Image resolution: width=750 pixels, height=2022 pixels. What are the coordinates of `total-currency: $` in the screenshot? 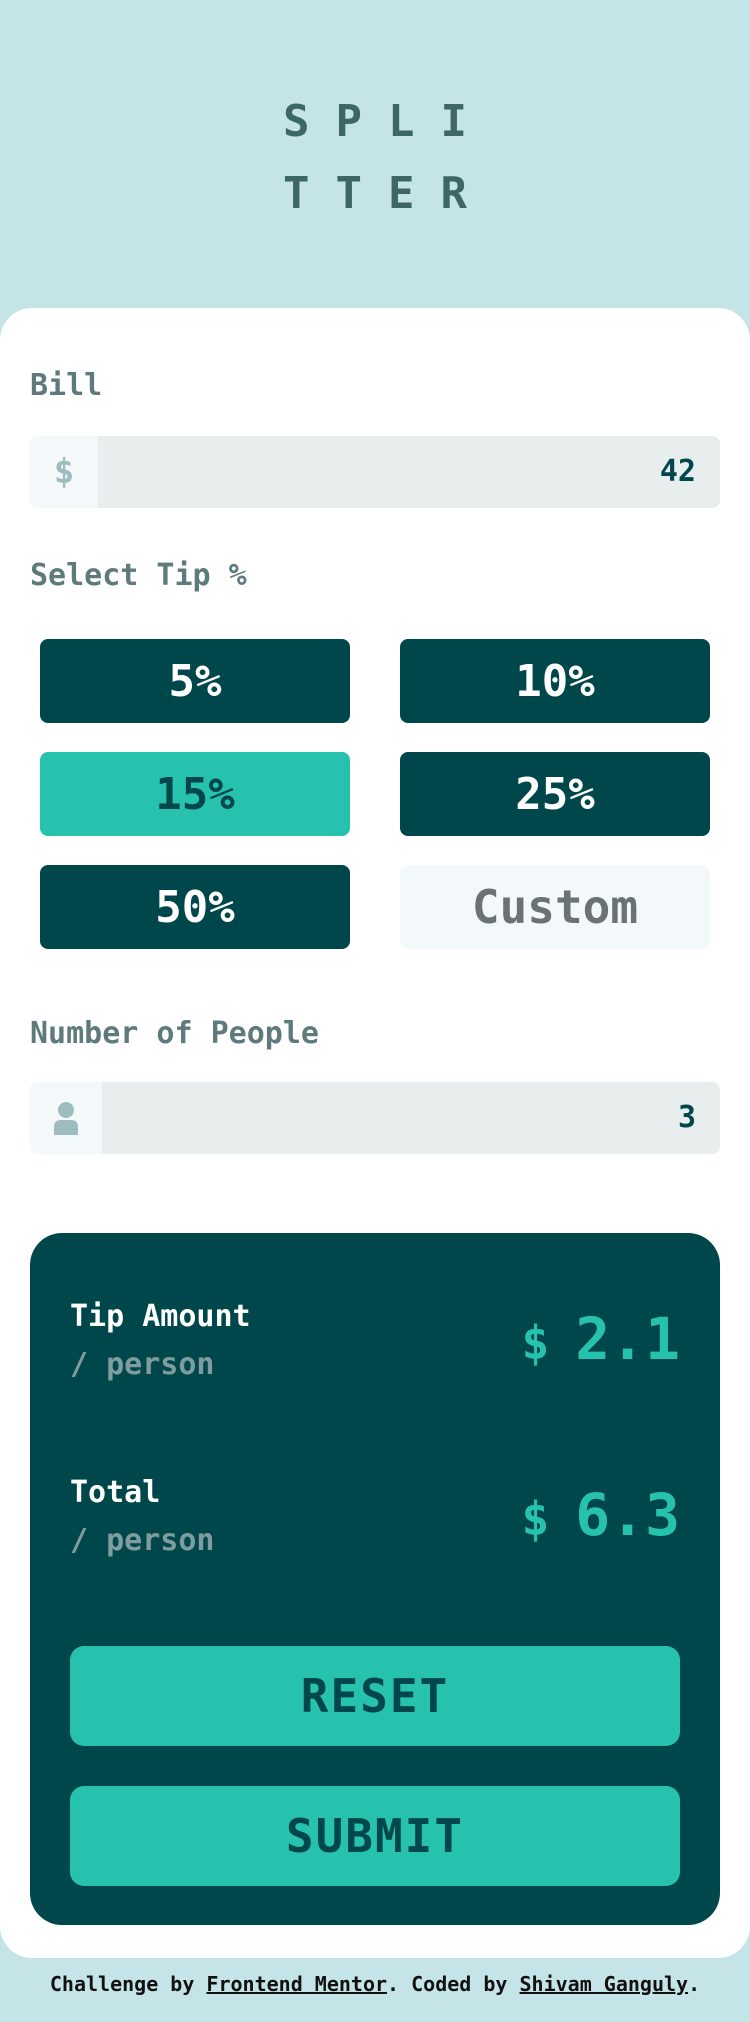 It's located at (535, 1519).